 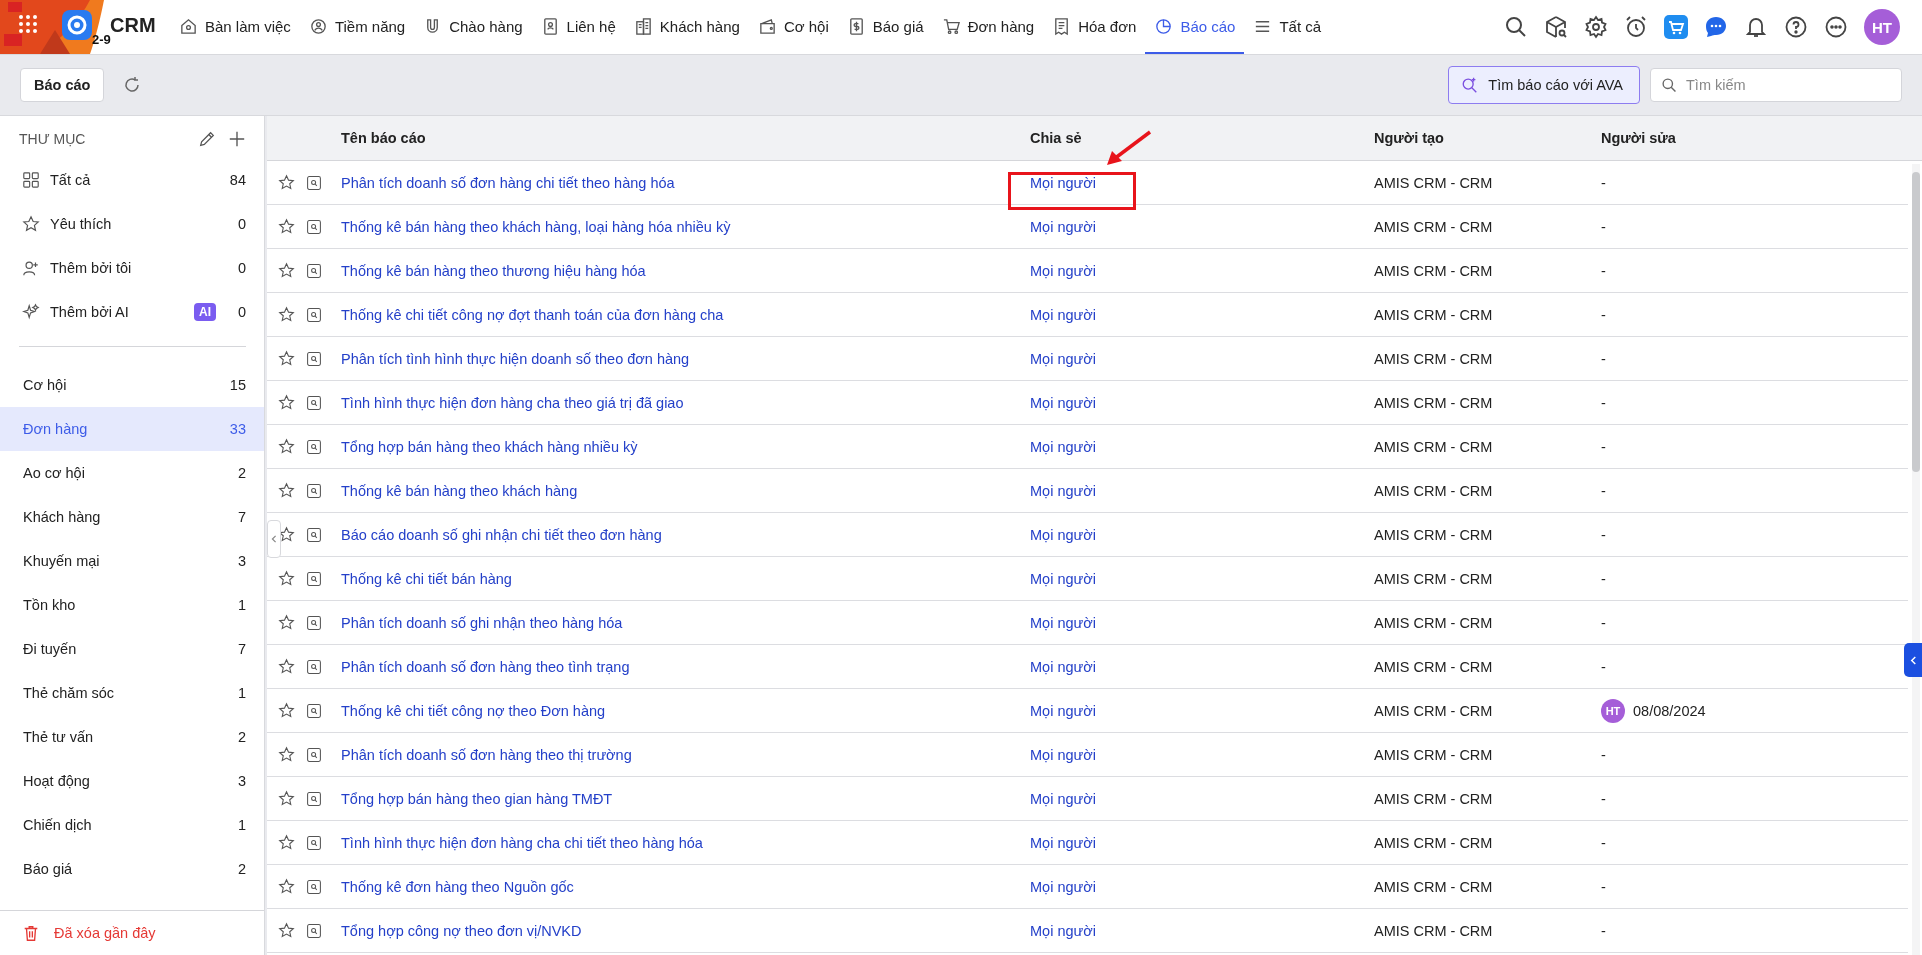 I want to click on nav-tab: Đơn hàng, so click(x=988, y=27).